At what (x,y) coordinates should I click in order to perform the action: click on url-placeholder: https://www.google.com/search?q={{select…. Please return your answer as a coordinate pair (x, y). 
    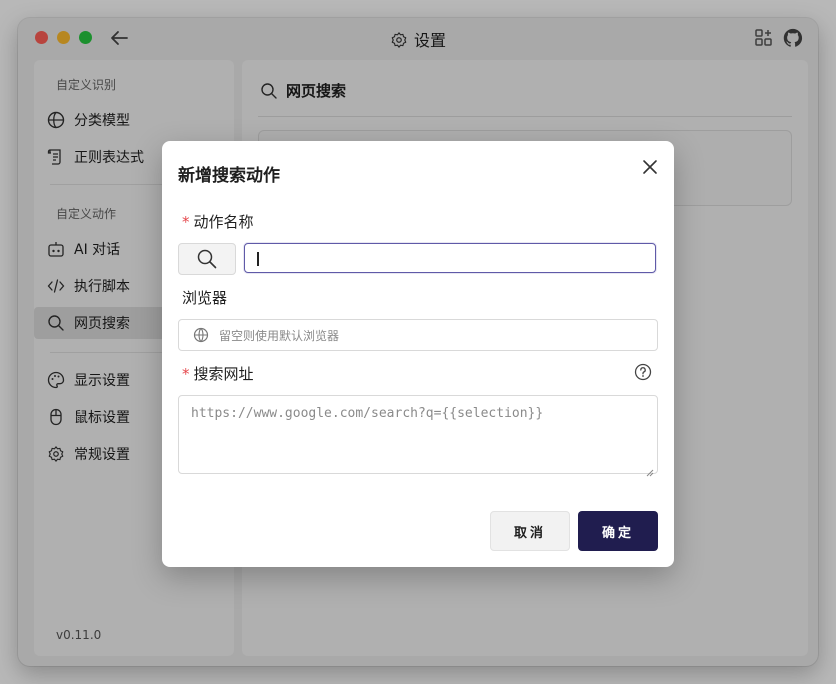
    Looking at the image, I should click on (367, 413).